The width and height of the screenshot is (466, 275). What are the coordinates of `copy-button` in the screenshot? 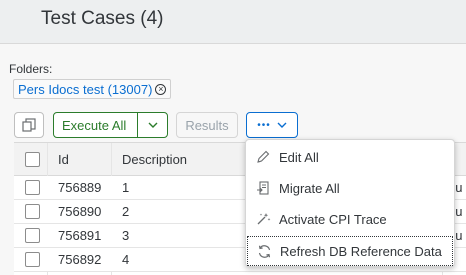 It's located at (29, 125).